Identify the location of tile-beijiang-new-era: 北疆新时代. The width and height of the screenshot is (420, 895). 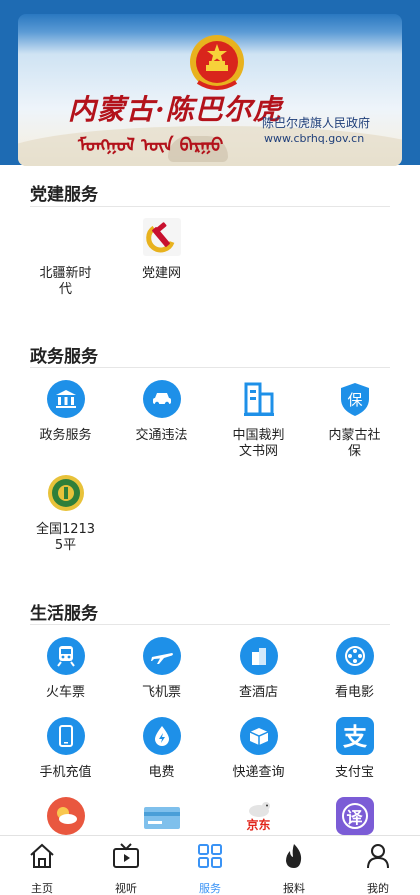
(65, 258).